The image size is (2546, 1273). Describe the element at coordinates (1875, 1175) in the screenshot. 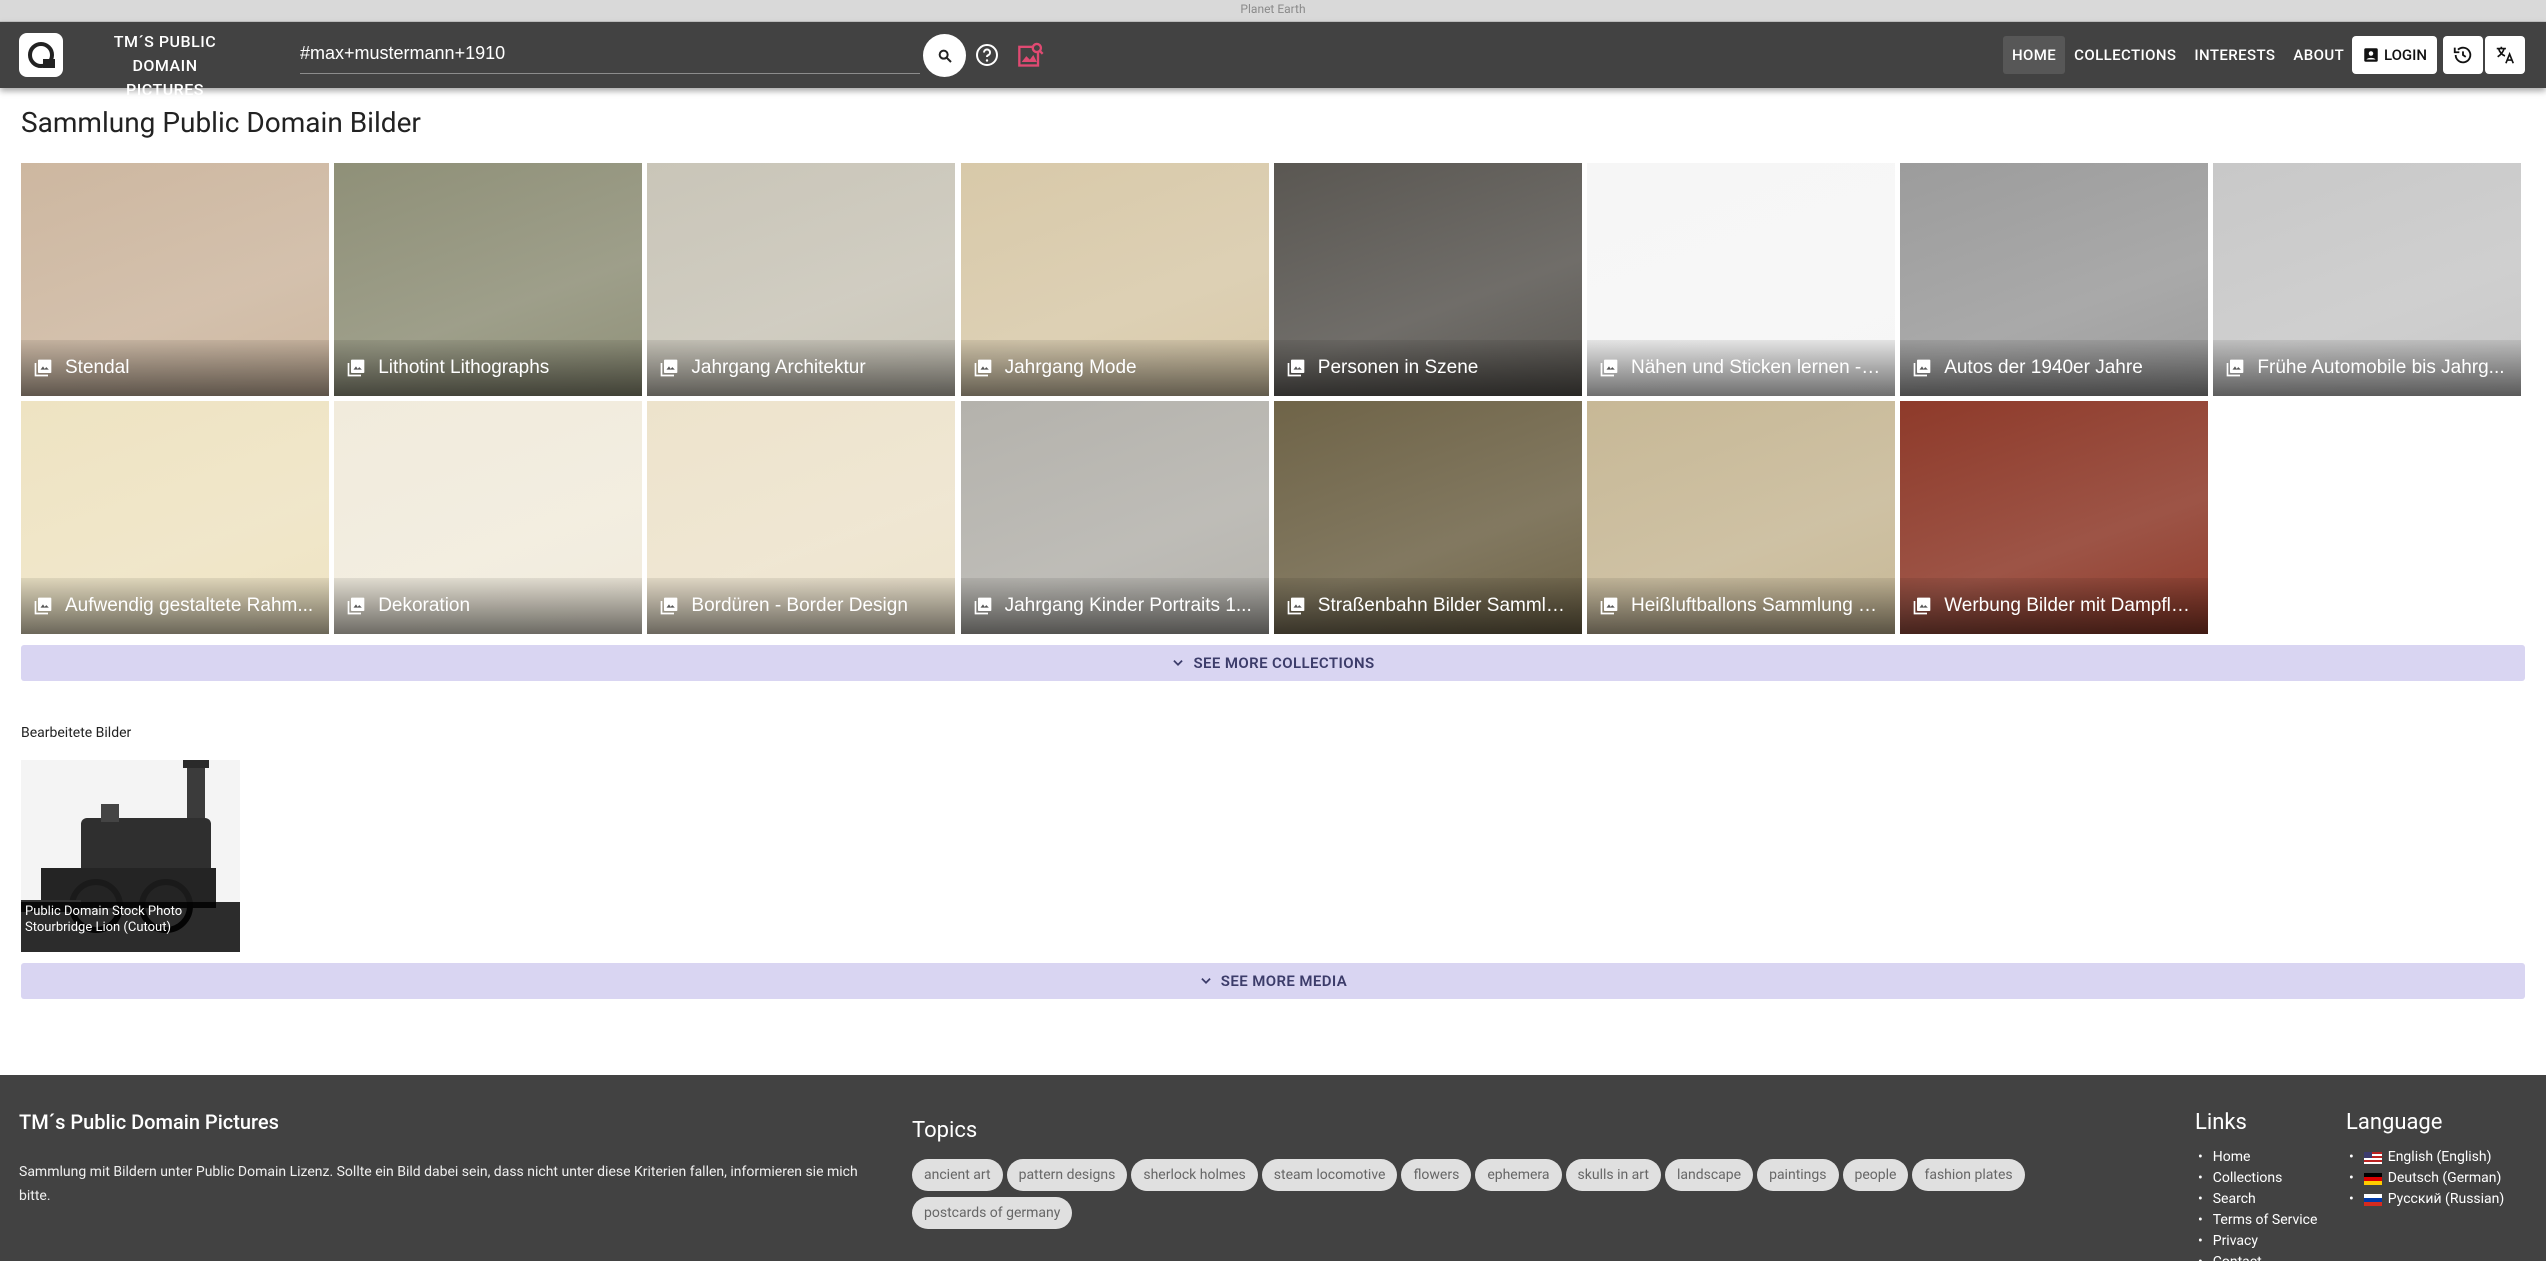

I see `topic-chip: people` at that location.